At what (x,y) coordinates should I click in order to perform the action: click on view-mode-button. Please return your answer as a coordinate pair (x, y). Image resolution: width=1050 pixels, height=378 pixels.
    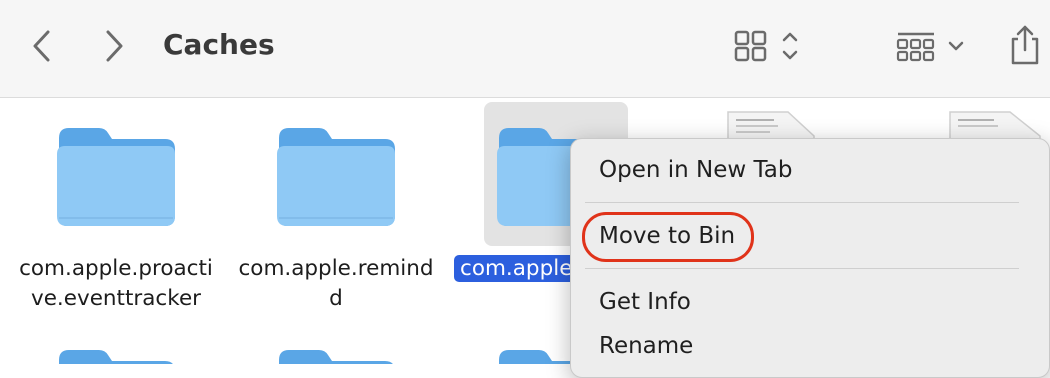
    Looking at the image, I should click on (767, 46).